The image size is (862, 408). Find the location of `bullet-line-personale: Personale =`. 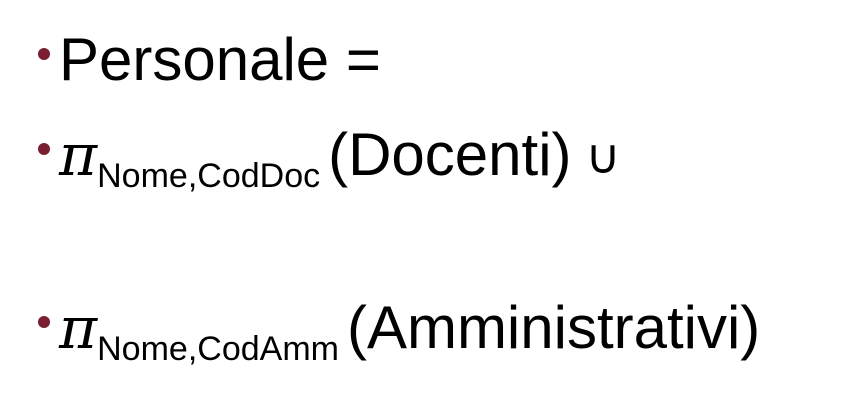

bullet-line-personale: Personale = is located at coordinates (209, 60).